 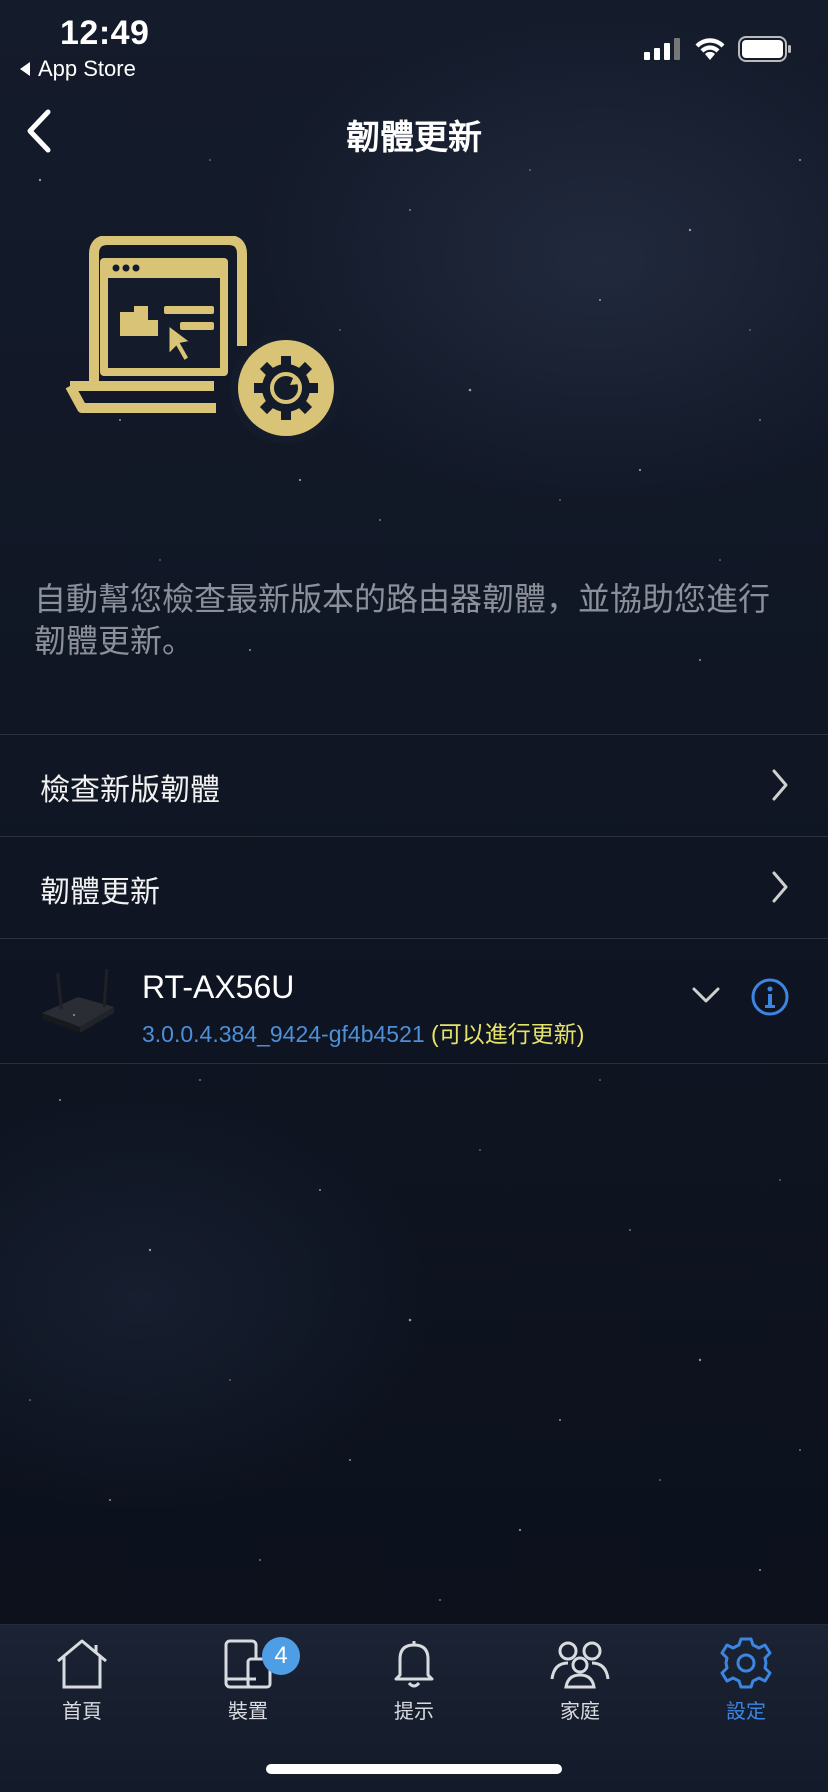 What do you see at coordinates (25, 69) in the screenshot?
I see `back-triangle-icon` at bounding box center [25, 69].